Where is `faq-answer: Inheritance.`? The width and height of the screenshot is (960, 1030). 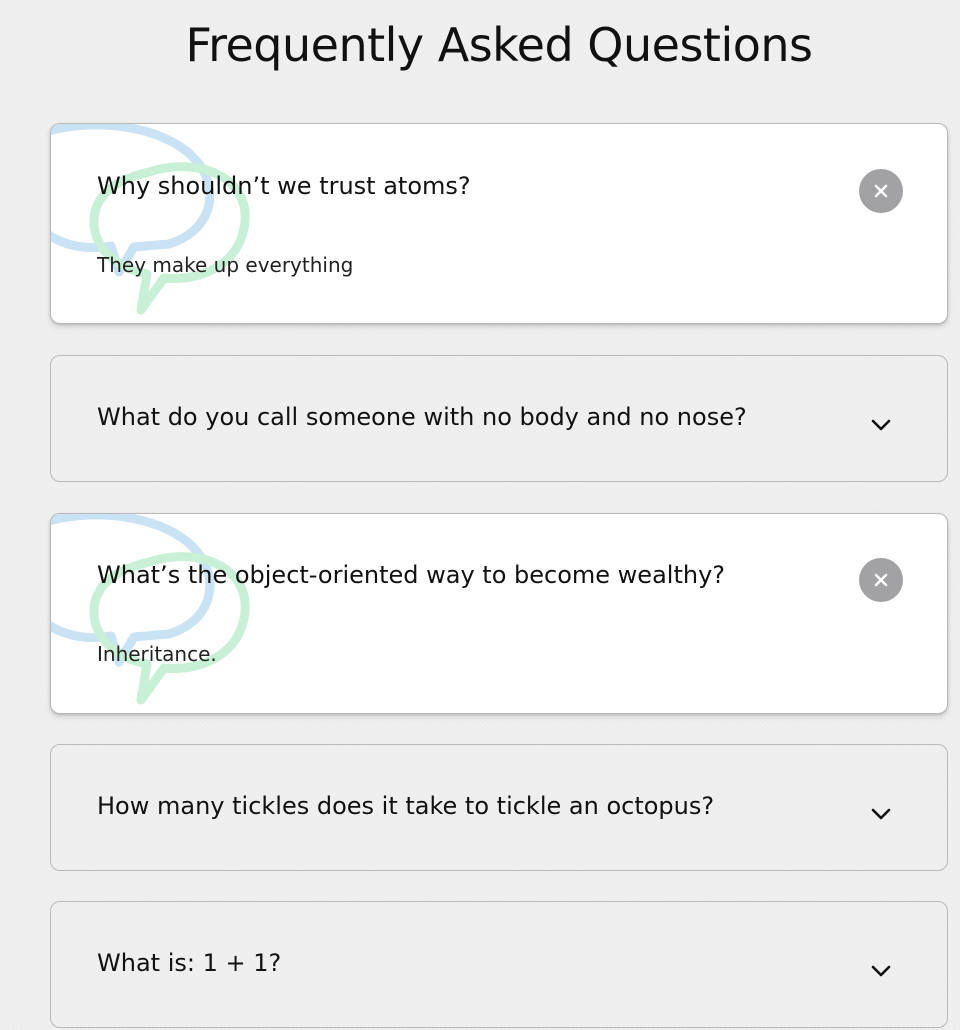
faq-answer: Inheritance. is located at coordinates (157, 654).